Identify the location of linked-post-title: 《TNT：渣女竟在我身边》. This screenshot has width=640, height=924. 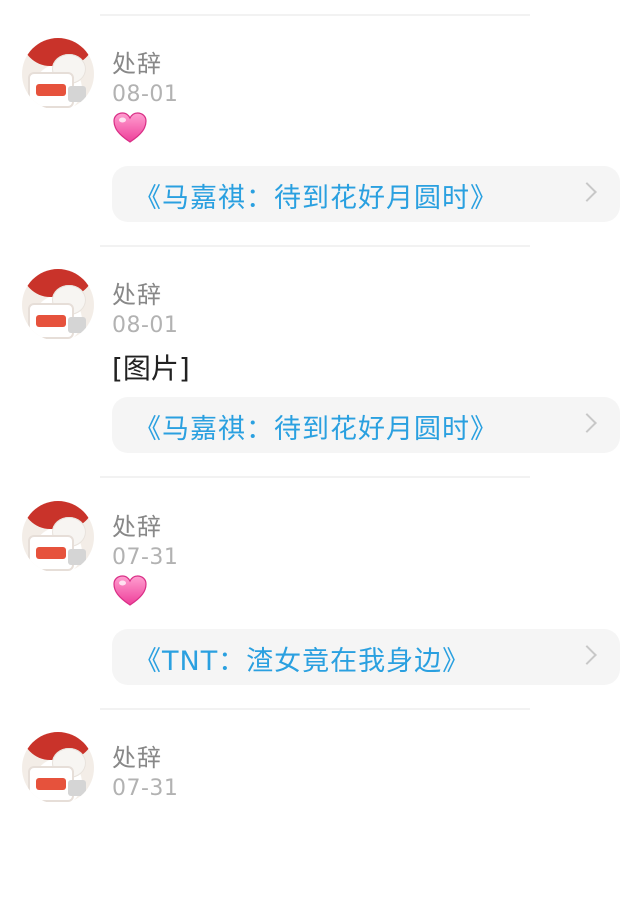
(302, 661).